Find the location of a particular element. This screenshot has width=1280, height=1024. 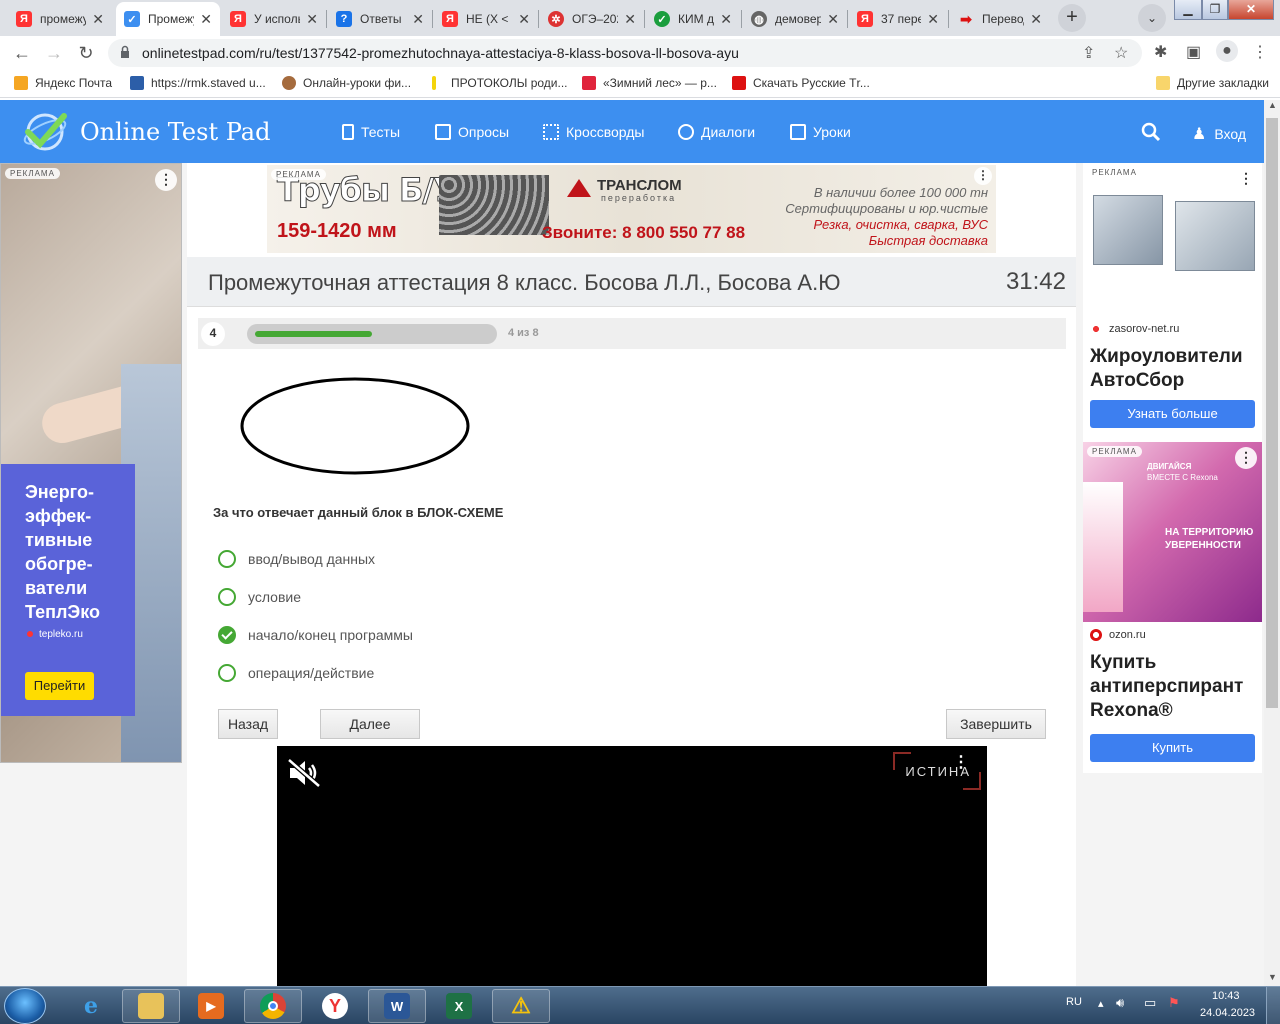

flag-icon: ⚑ is located at coordinates (1174, 1003).